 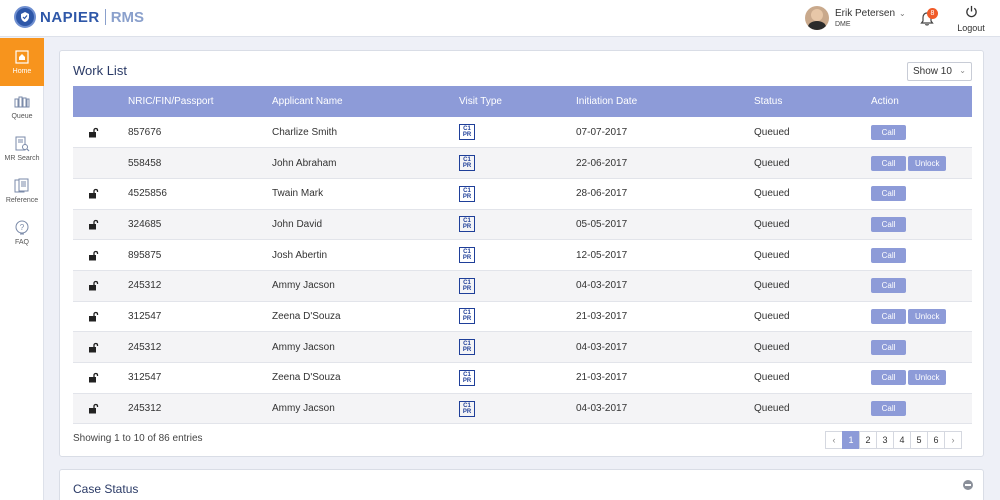 What do you see at coordinates (106, 489) in the screenshot?
I see `panel-title: Case Status` at bounding box center [106, 489].